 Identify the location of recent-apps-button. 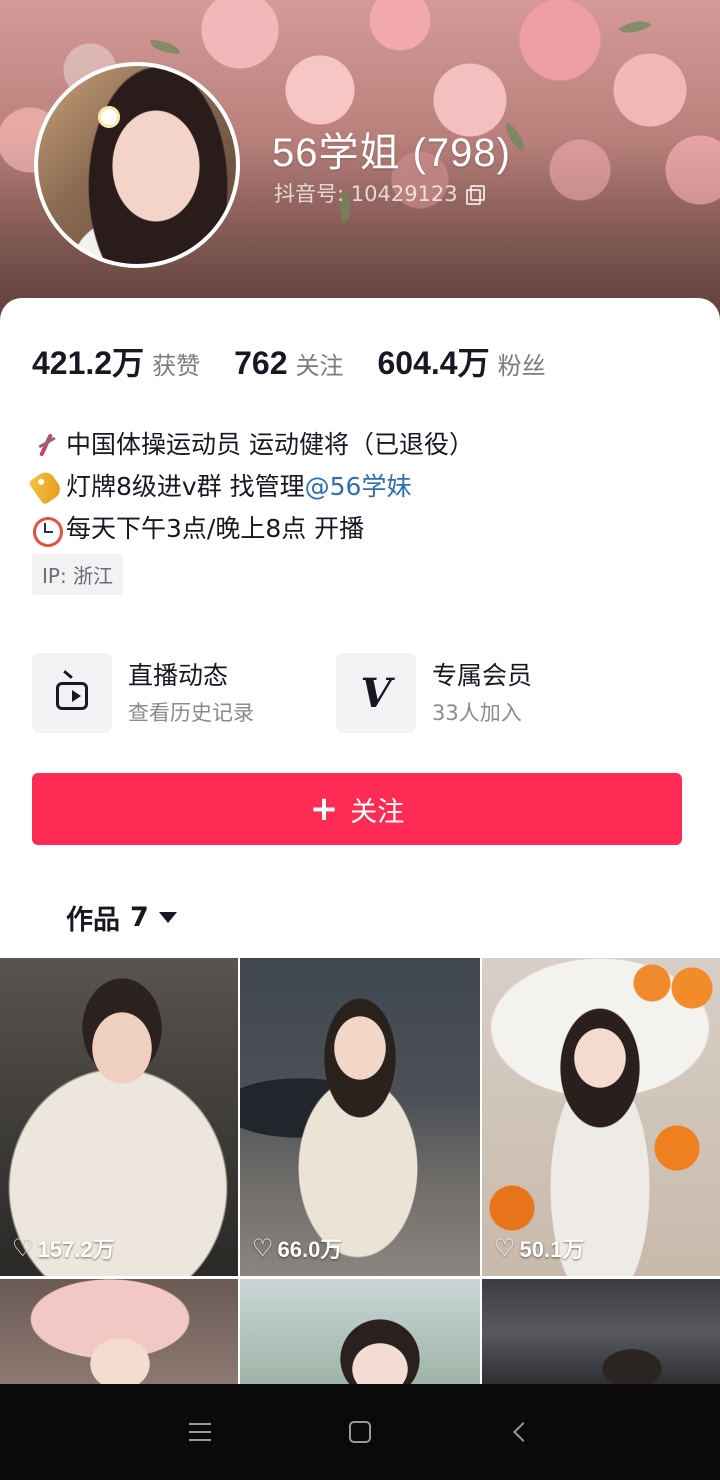
(200, 1432).